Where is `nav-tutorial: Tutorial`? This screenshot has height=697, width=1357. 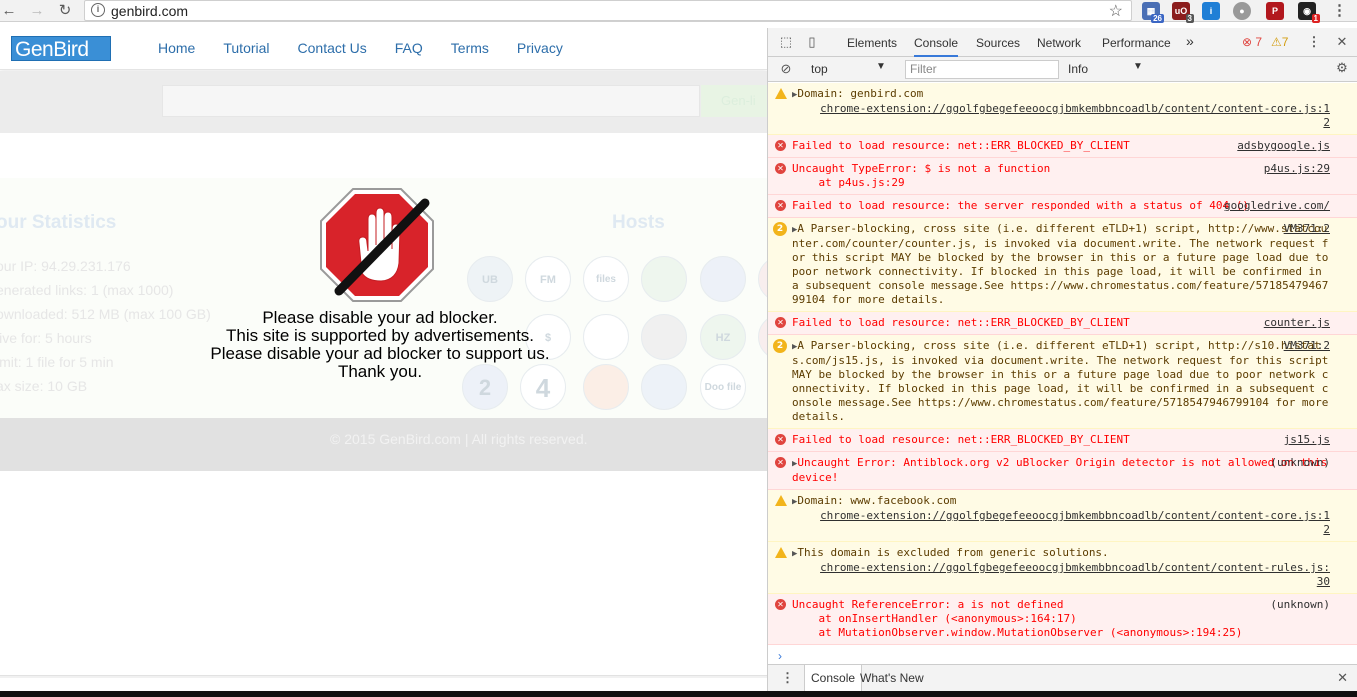 nav-tutorial: Tutorial is located at coordinates (246, 48).